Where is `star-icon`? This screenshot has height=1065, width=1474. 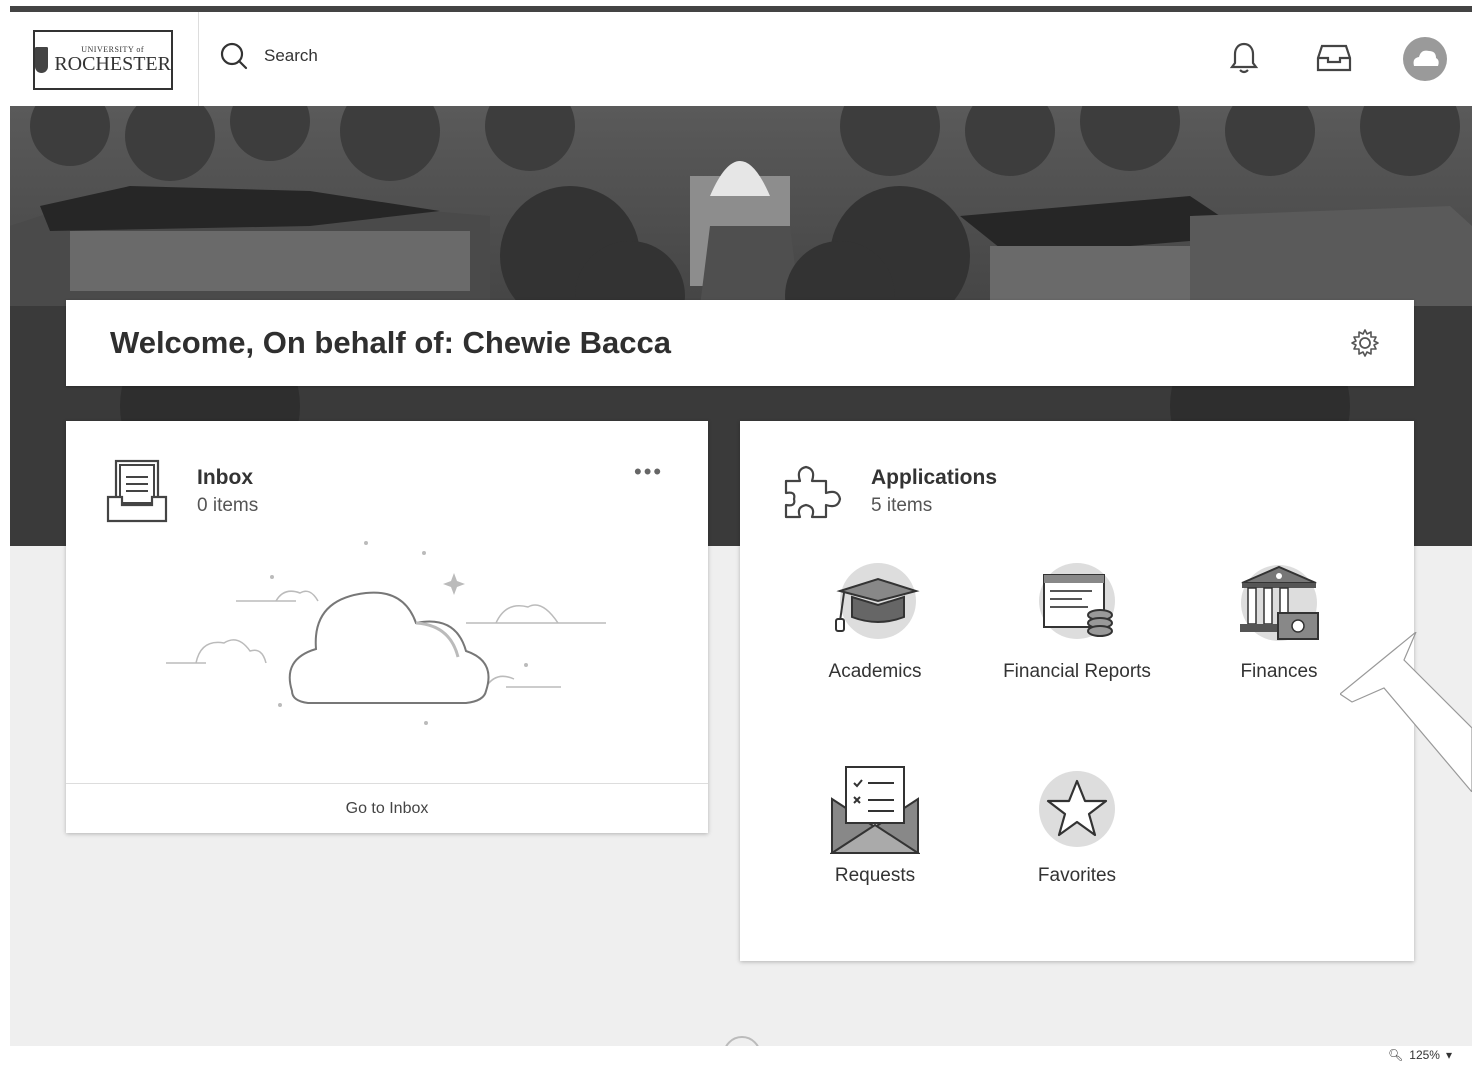
star-icon is located at coordinates (1077, 809).